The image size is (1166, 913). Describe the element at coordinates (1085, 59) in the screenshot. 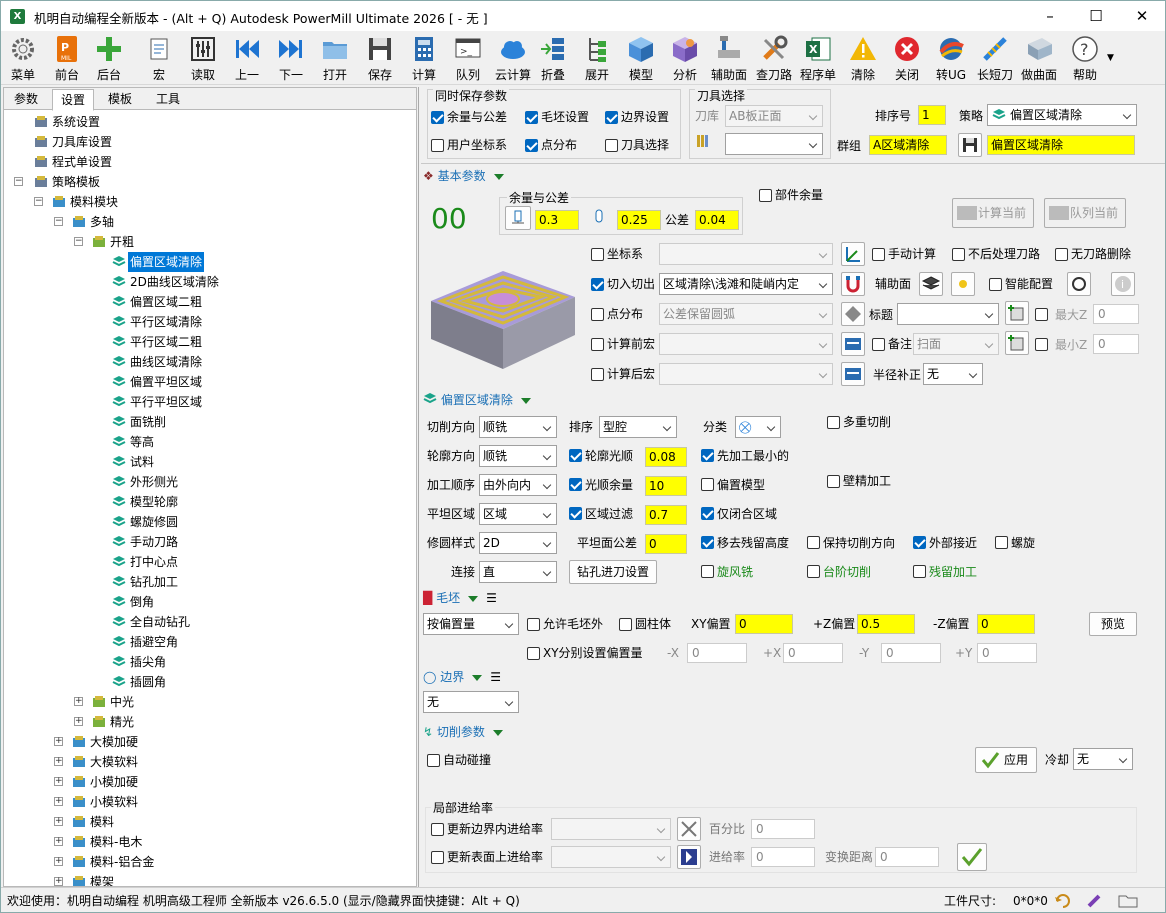

I see `toolbar-button-24: ? 帮助` at that location.